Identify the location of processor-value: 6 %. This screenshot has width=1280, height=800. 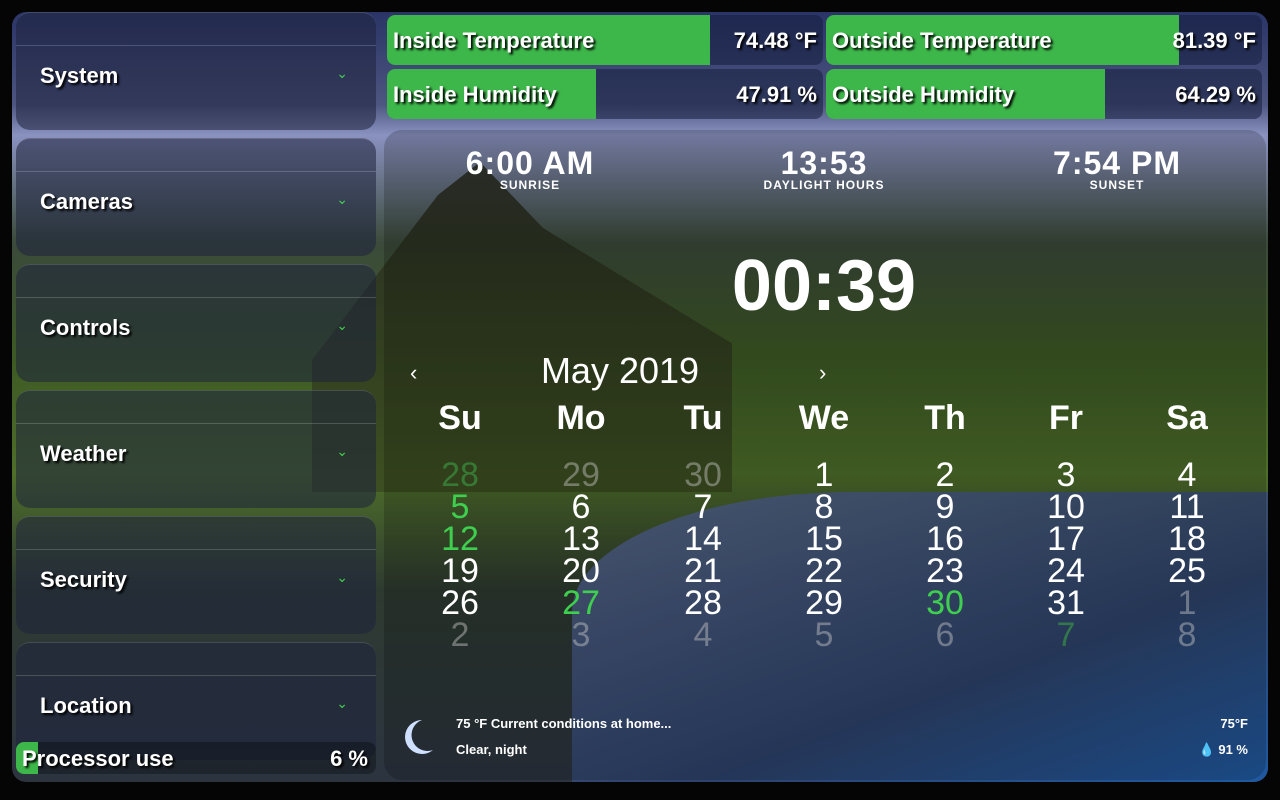
(349, 758).